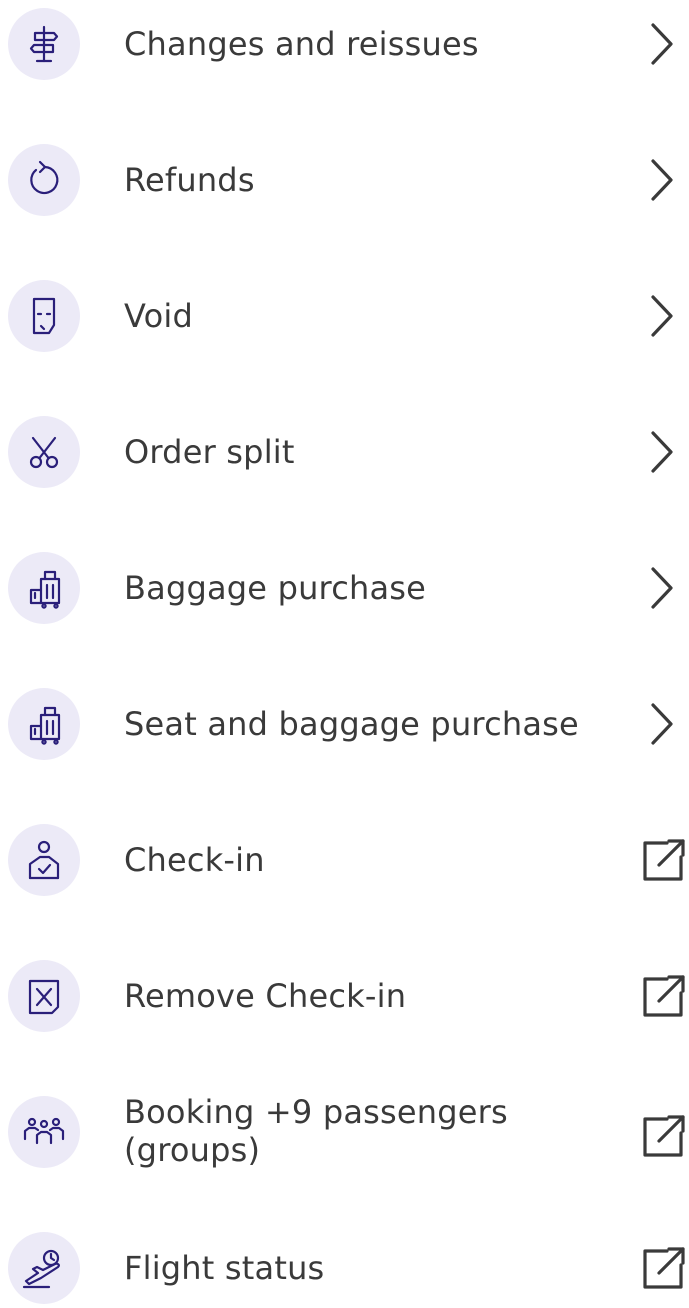  I want to click on menu-item-booking-groups: Booking +9 passengers (groups), so click(344, 1134).